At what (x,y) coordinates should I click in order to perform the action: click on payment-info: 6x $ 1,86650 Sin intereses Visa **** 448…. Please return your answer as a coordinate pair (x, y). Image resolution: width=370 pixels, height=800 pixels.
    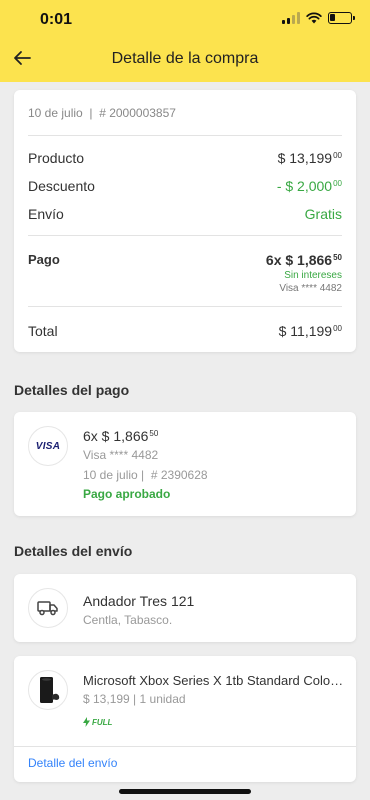
    Looking at the image, I should click on (304, 273).